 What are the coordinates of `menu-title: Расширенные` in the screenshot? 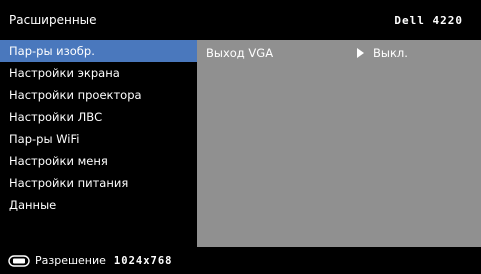 It's located at (53, 20).